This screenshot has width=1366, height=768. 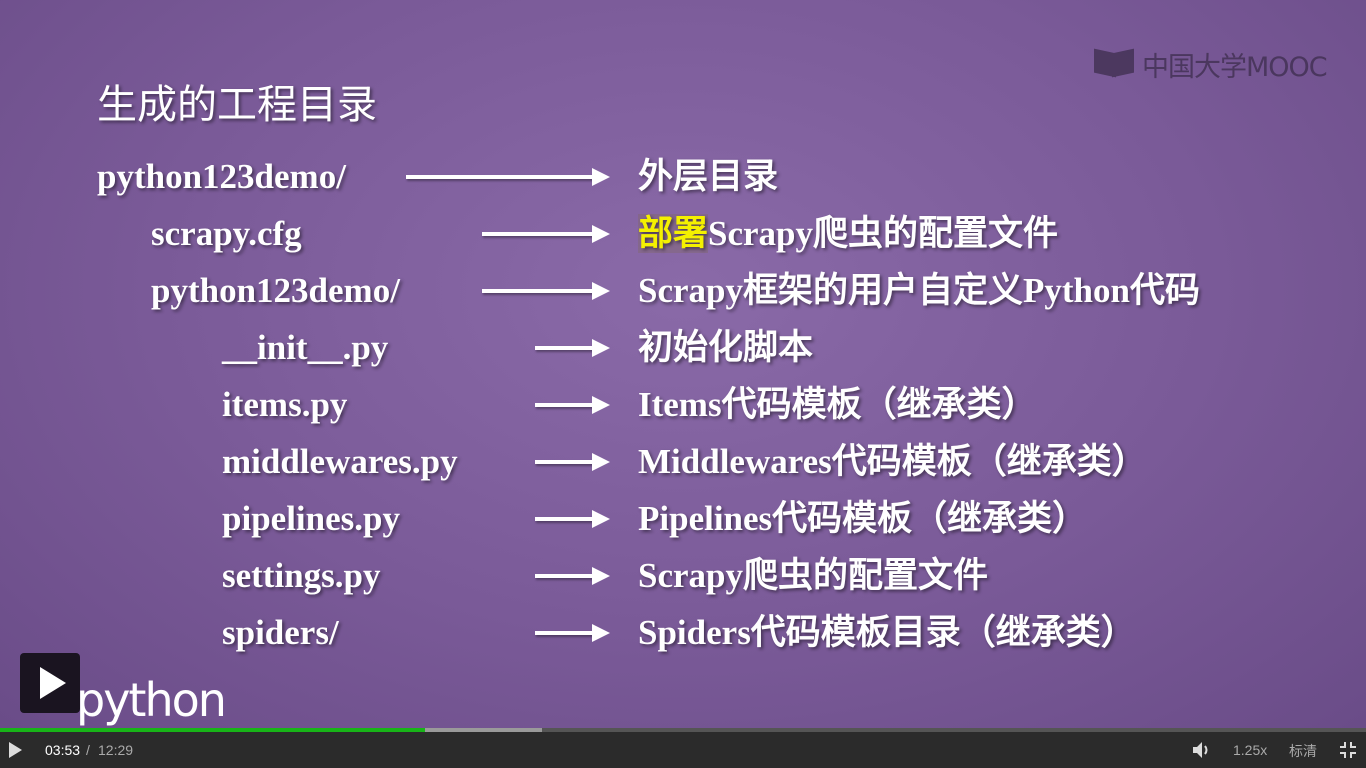 I want to click on volume-icon, so click(x=1202, y=750).